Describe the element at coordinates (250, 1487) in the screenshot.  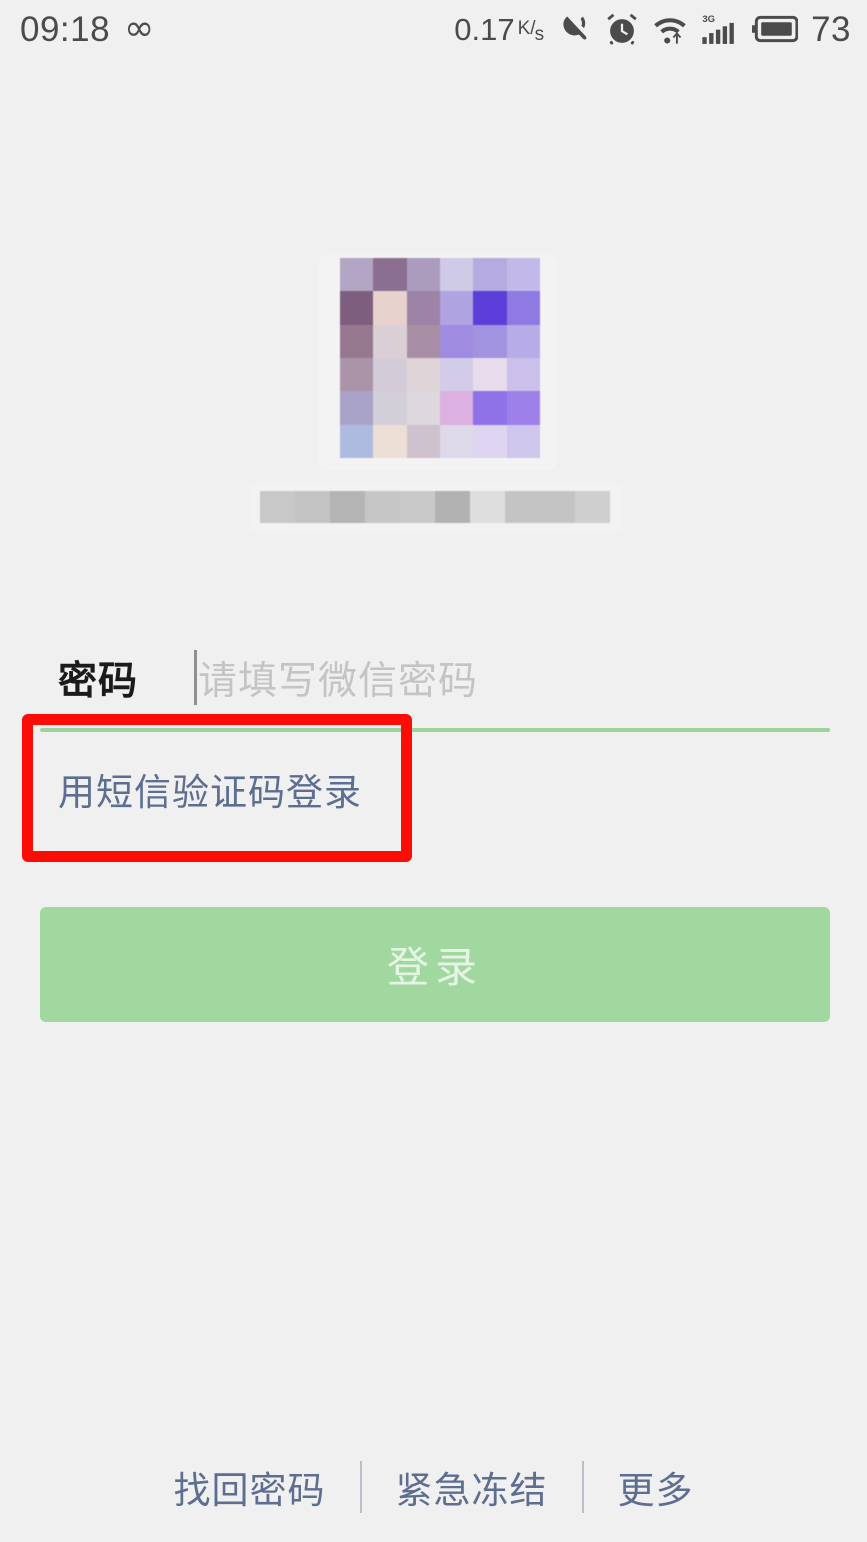
I see `retrieve-password-link: 找回密码` at that location.